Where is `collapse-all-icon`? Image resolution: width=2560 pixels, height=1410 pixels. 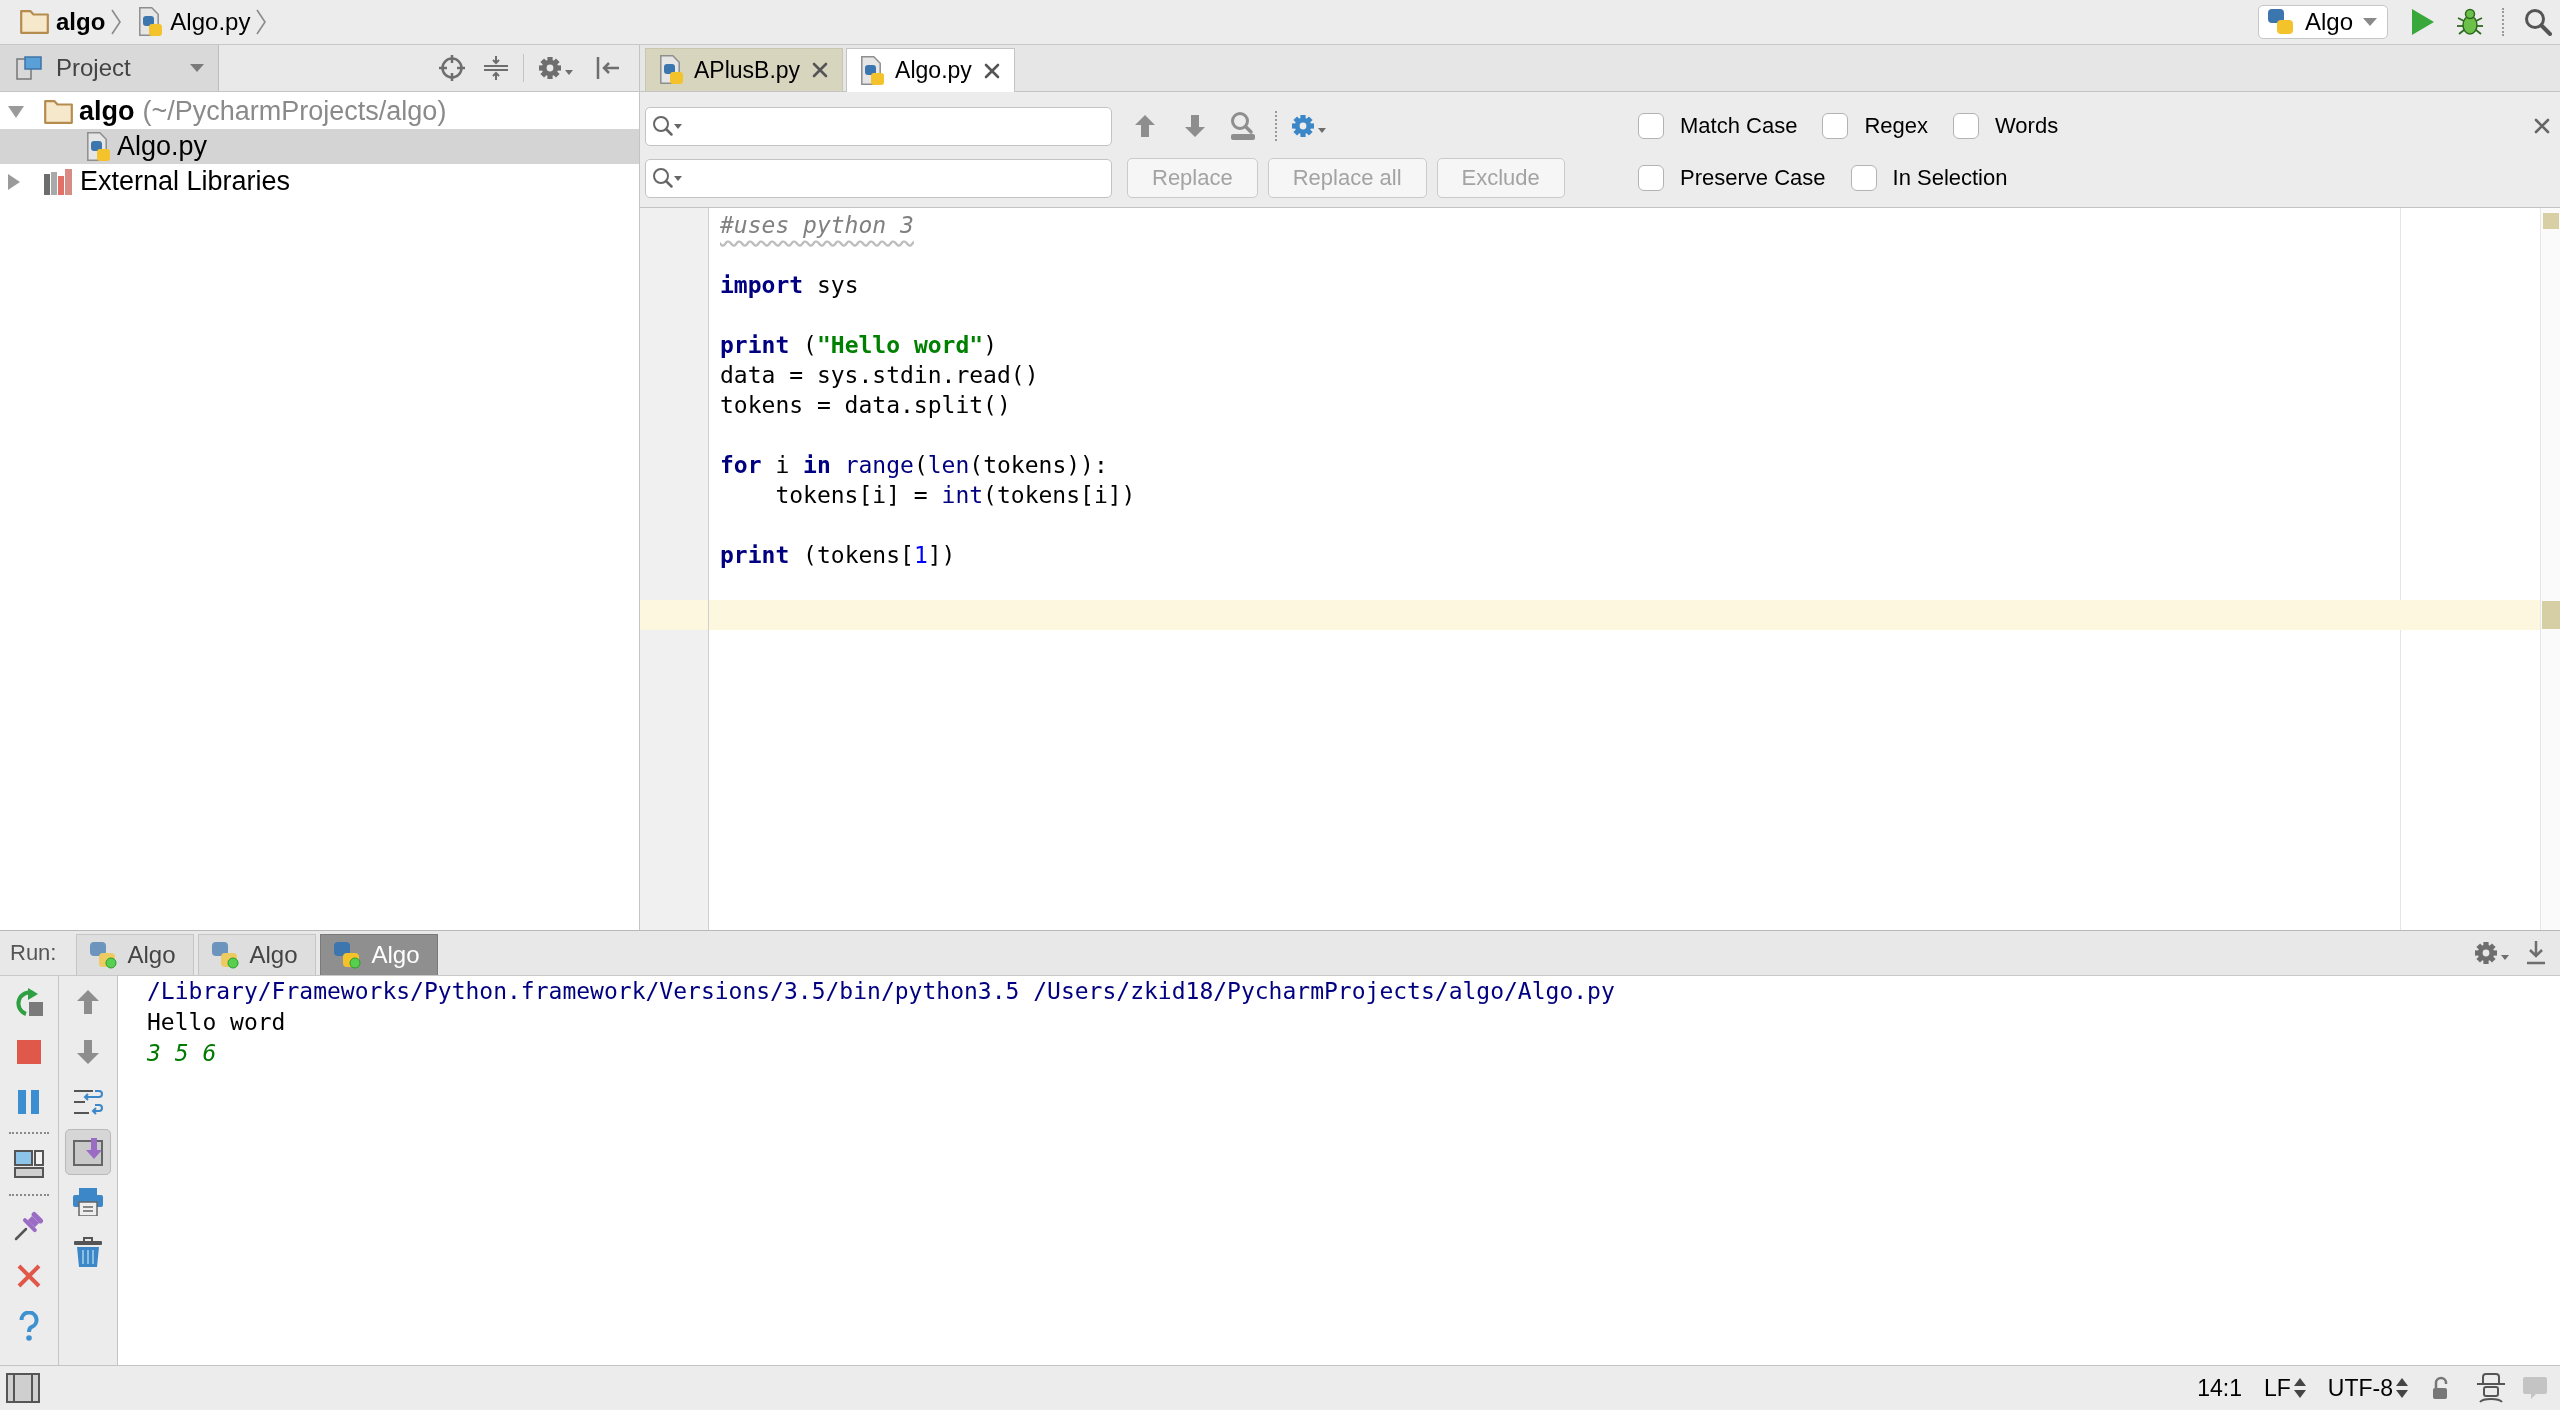
collapse-all-icon is located at coordinates (496, 68).